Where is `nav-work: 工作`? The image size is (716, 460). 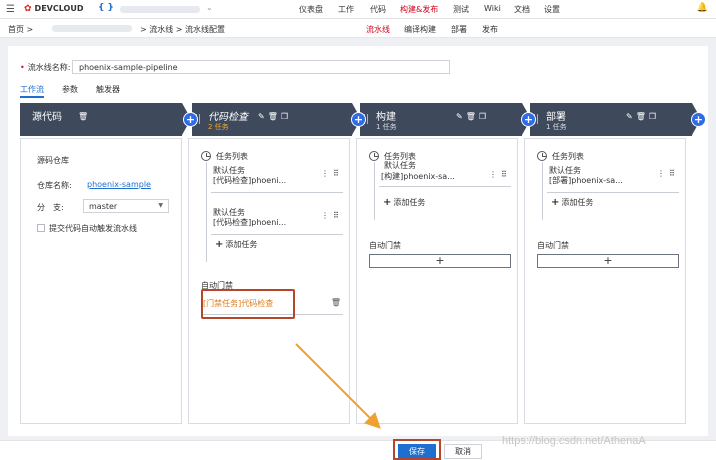
nav-work: 工作 is located at coordinates (346, 9).